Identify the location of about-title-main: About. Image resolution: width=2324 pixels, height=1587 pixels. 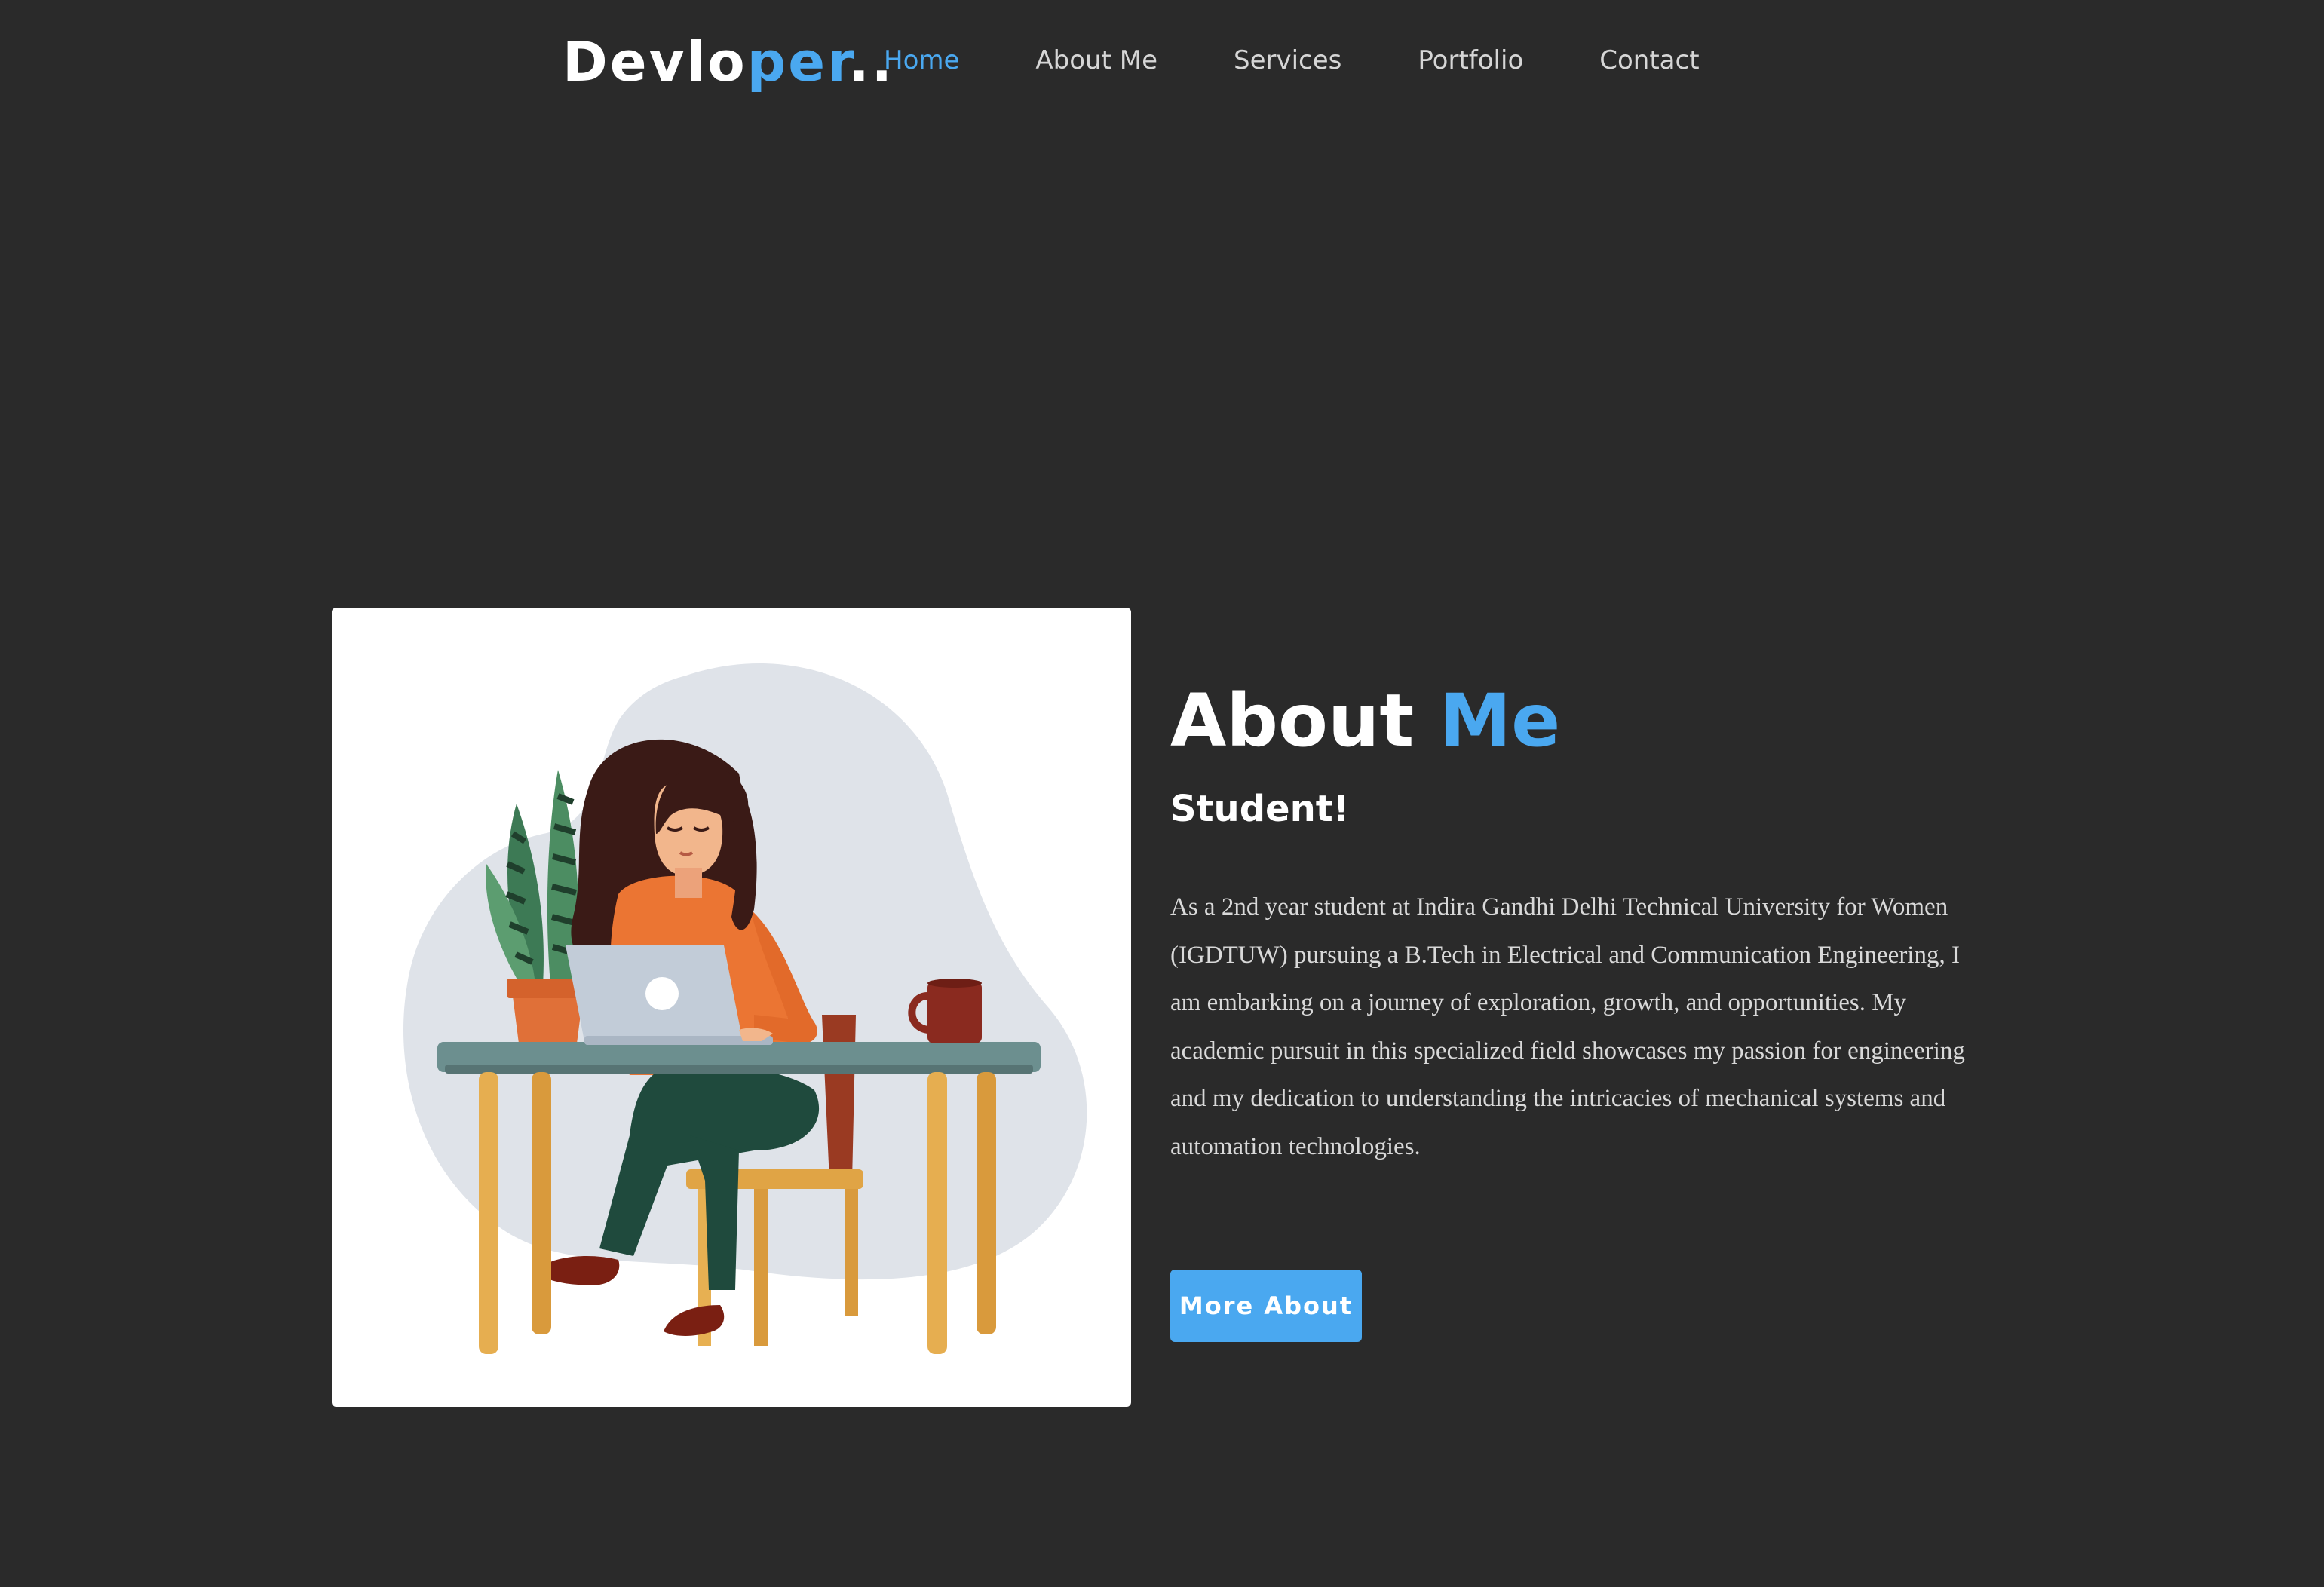
(1305, 721).